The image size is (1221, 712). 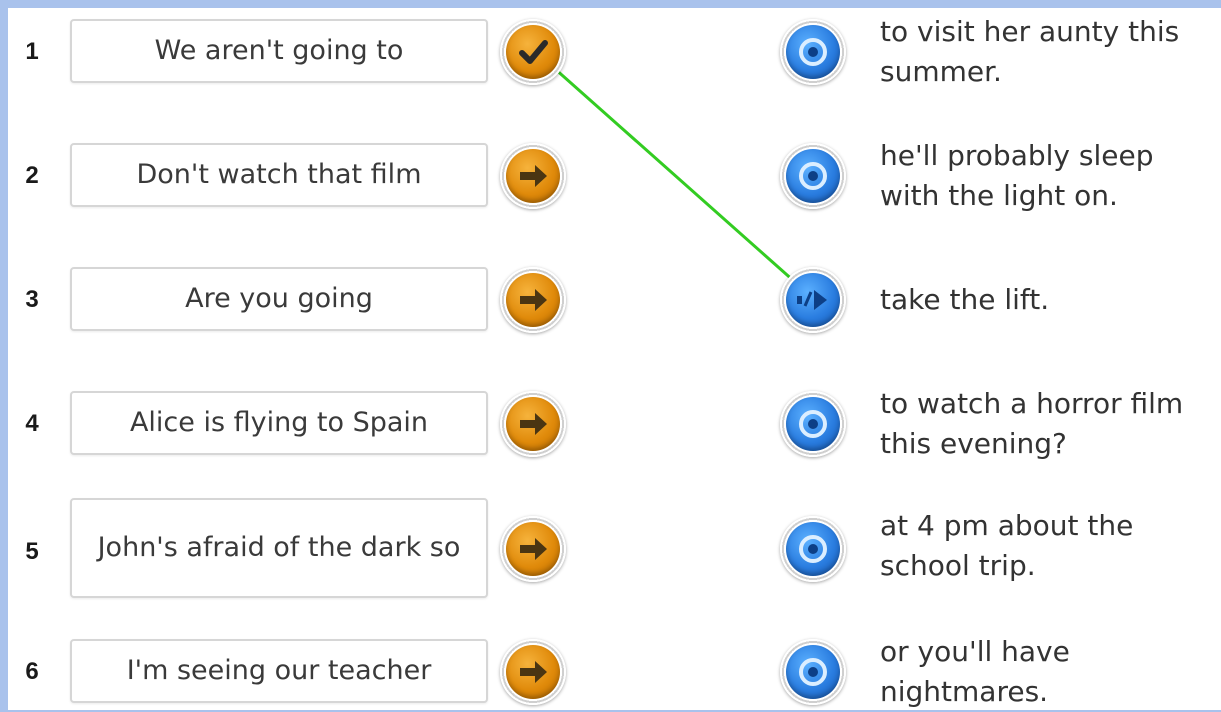 What do you see at coordinates (1007, 545) in the screenshot?
I see `answer-text: at 4 pm about the school trip.` at bounding box center [1007, 545].